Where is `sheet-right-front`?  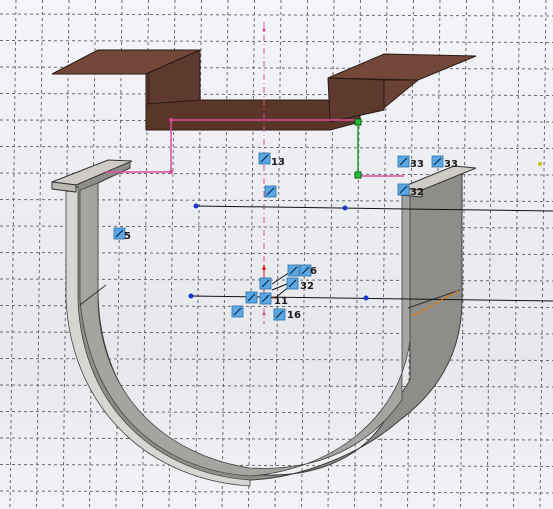 sheet-right-front is located at coordinates (356, 100).